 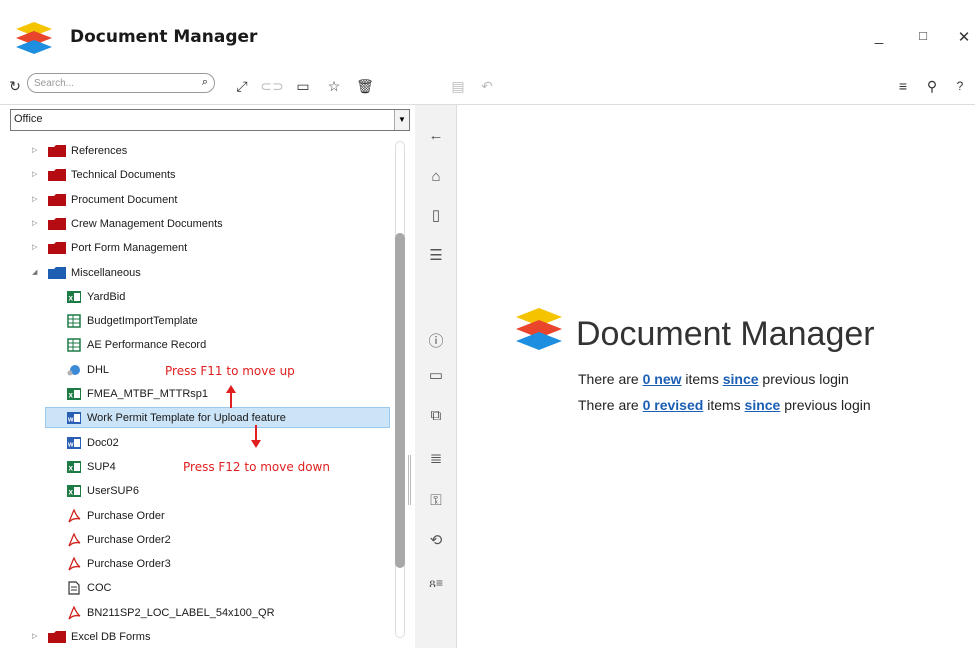 I want to click on key-icon: ⚿, so click(x=436, y=501).